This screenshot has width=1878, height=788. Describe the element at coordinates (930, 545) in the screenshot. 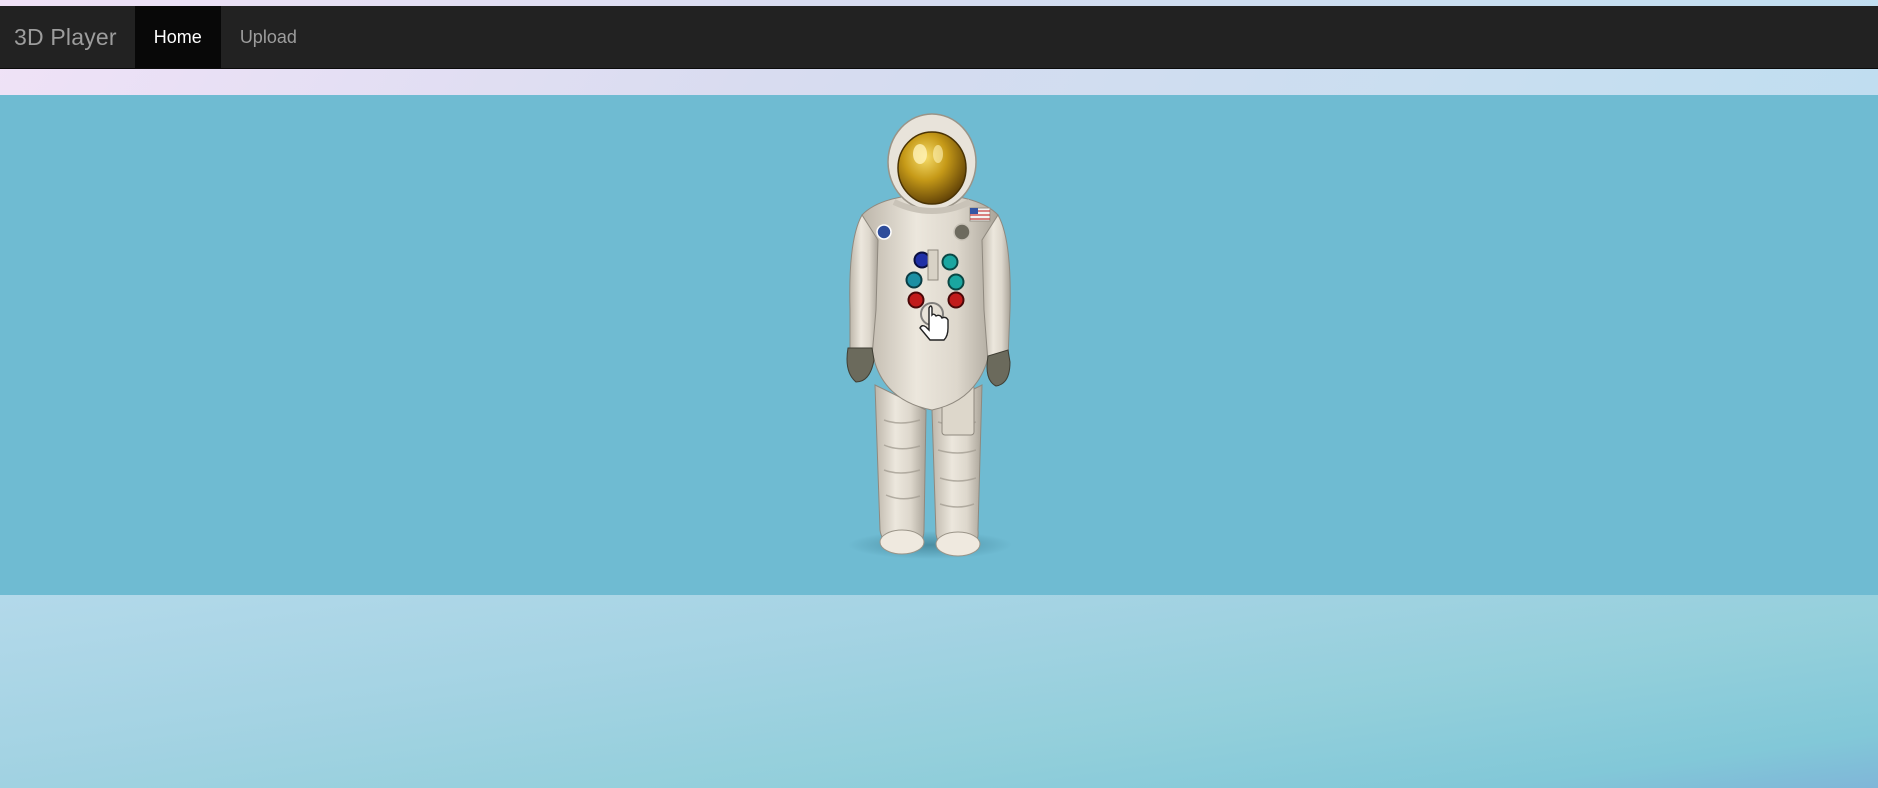

I see `model-shadow` at that location.